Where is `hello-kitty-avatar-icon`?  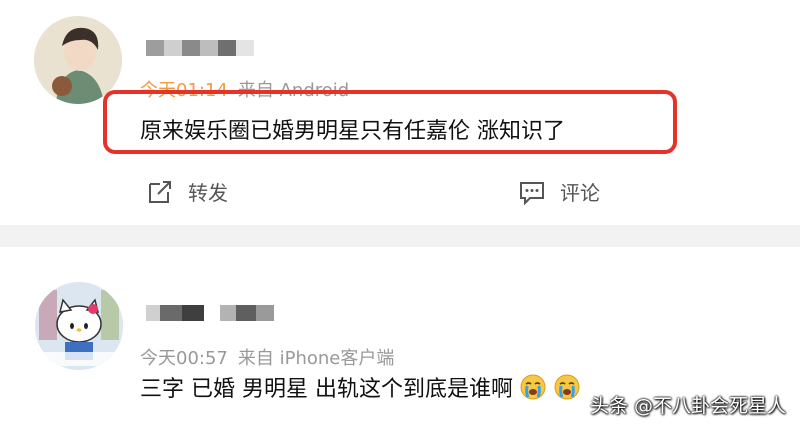
hello-kitty-avatar-icon is located at coordinates (79, 326).